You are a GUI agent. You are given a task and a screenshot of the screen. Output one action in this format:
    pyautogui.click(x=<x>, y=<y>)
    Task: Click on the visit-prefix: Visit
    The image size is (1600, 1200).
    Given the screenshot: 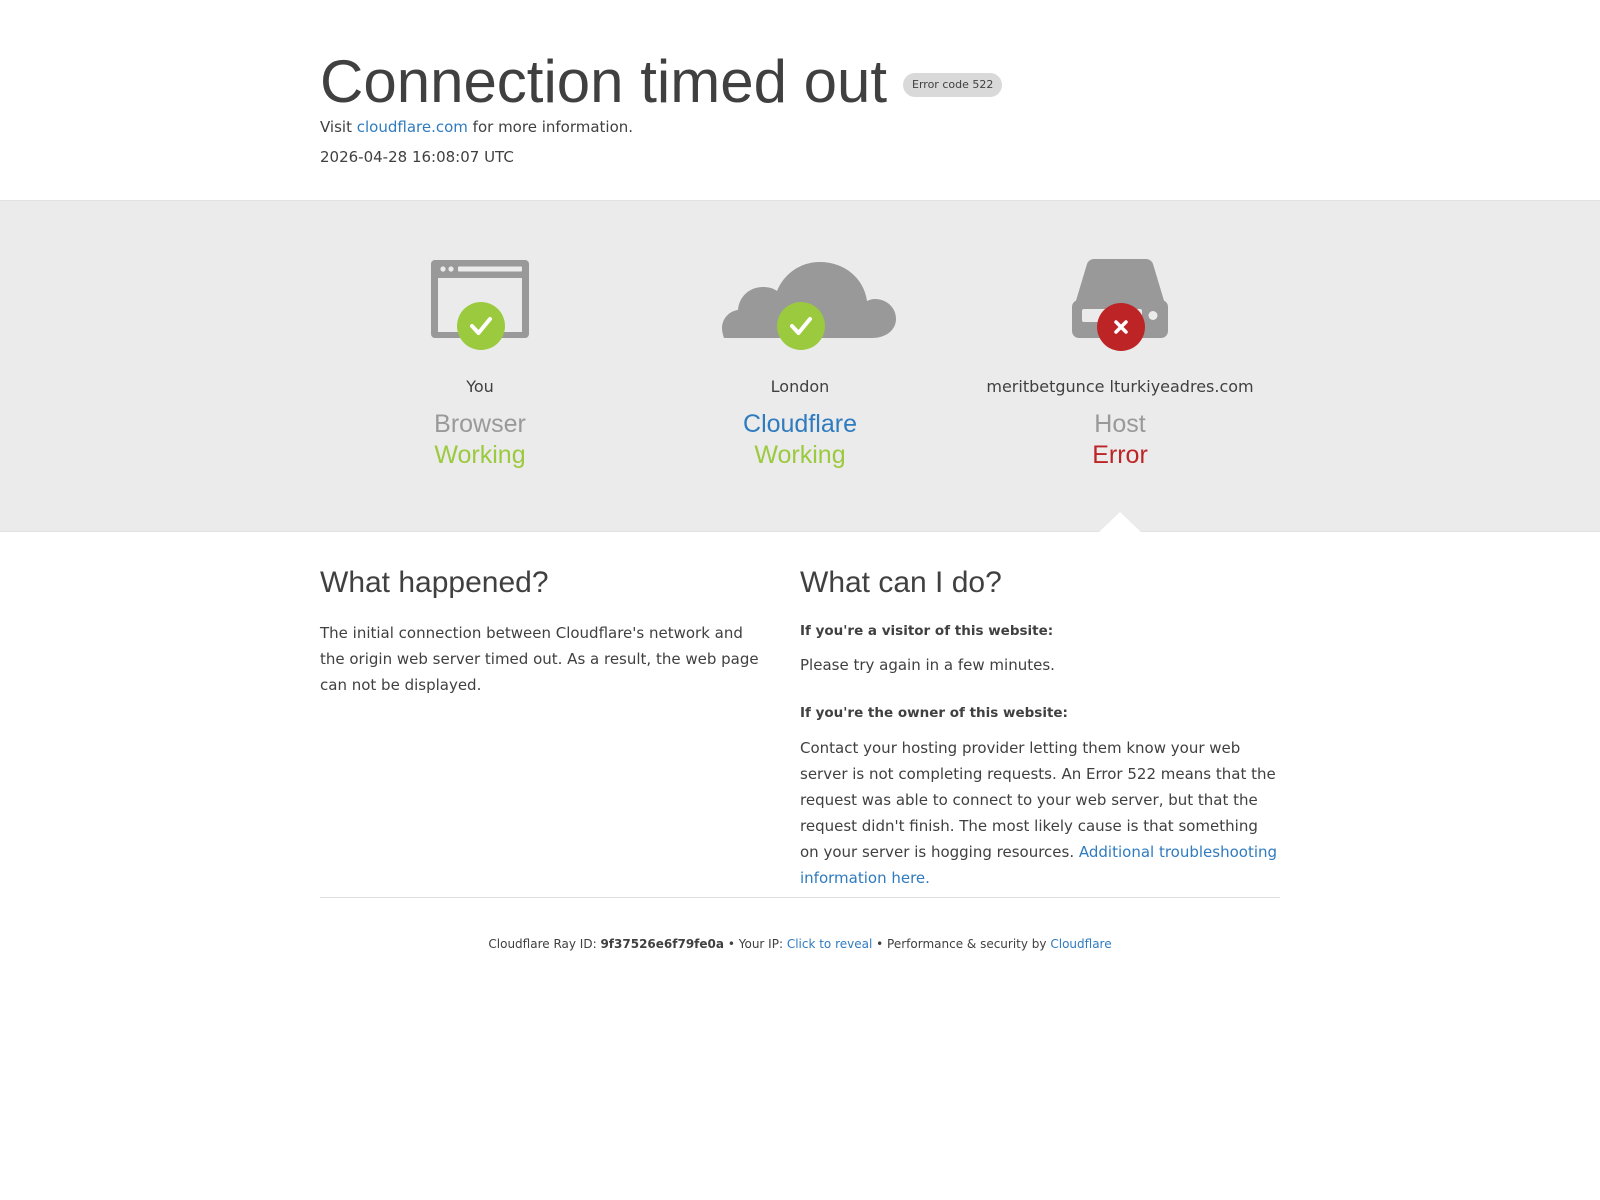 What is the action you would take?
    pyautogui.click(x=336, y=127)
    